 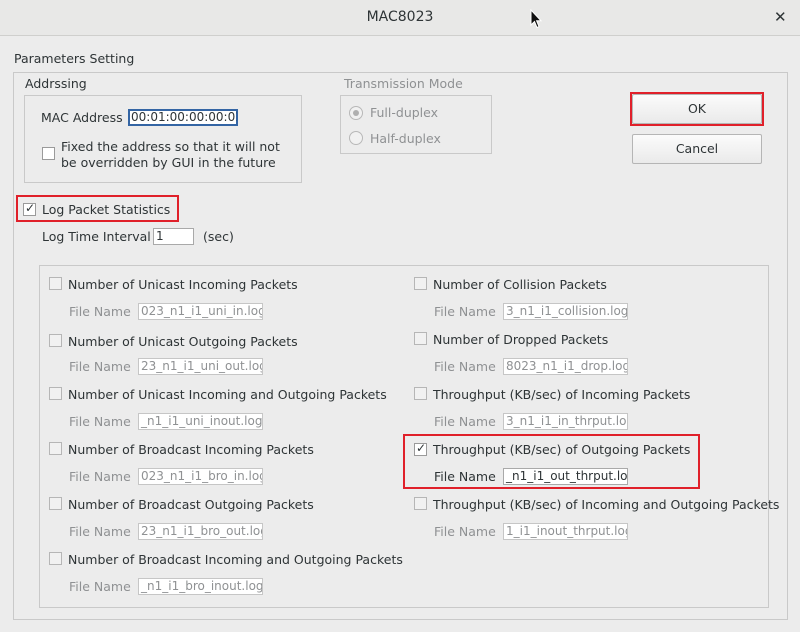 What do you see at coordinates (200, 476) in the screenshot?
I see `broadcast-in-file-input: 023_n1_i1_bro_in.log` at bounding box center [200, 476].